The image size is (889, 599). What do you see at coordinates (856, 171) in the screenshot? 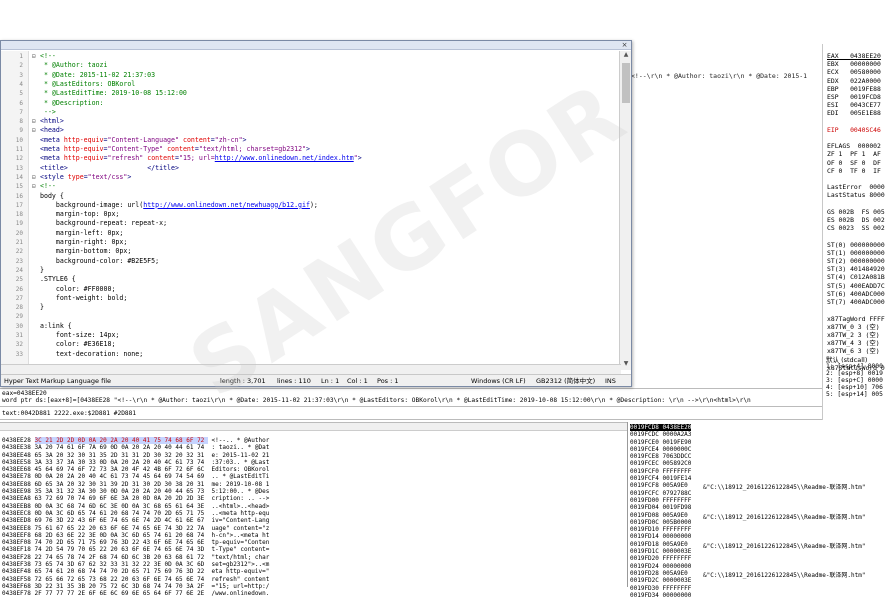
I see `register-row: CF 0 TF 0 IF` at bounding box center [856, 171].